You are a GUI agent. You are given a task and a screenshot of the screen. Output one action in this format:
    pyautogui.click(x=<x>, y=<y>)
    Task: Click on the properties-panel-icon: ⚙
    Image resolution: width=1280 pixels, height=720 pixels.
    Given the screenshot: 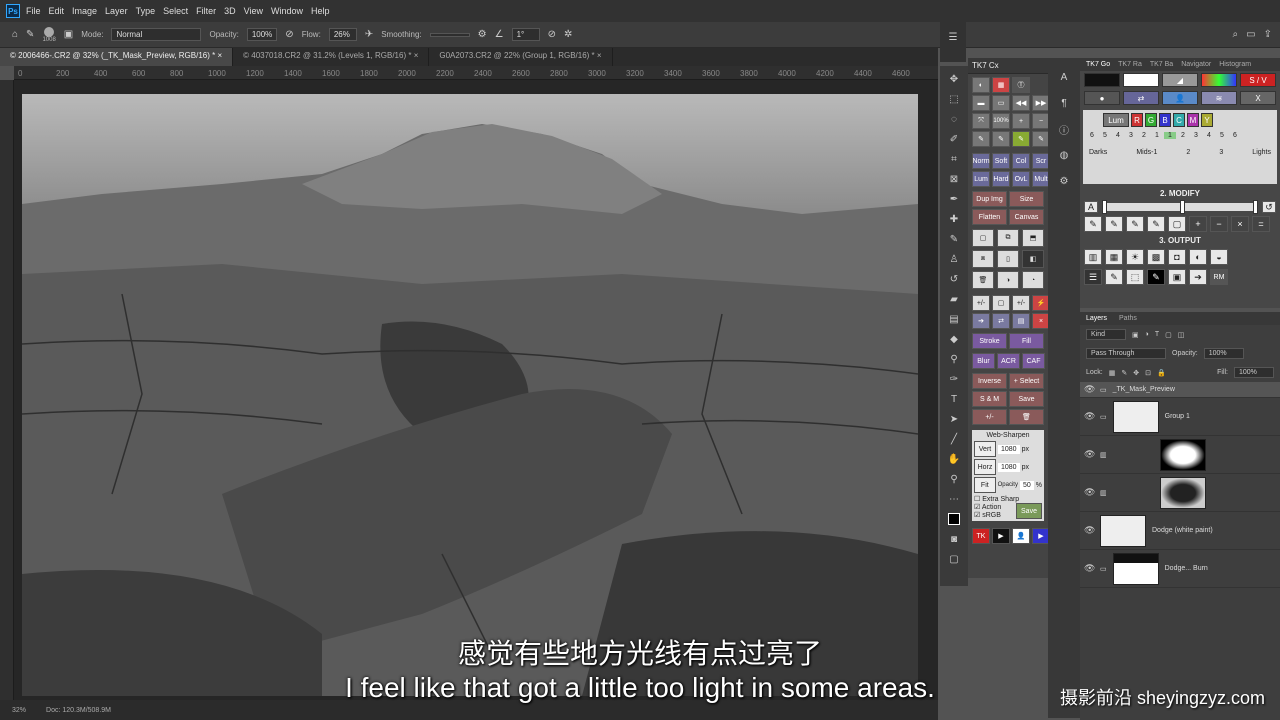 What is the action you would take?
    pyautogui.click(x=1064, y=181)
    